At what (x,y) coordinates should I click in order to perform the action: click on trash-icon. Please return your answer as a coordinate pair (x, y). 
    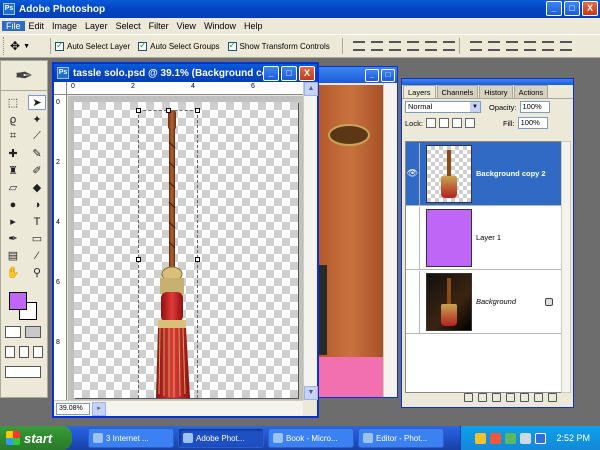
    Looking at the image, I should click on (552, 397).